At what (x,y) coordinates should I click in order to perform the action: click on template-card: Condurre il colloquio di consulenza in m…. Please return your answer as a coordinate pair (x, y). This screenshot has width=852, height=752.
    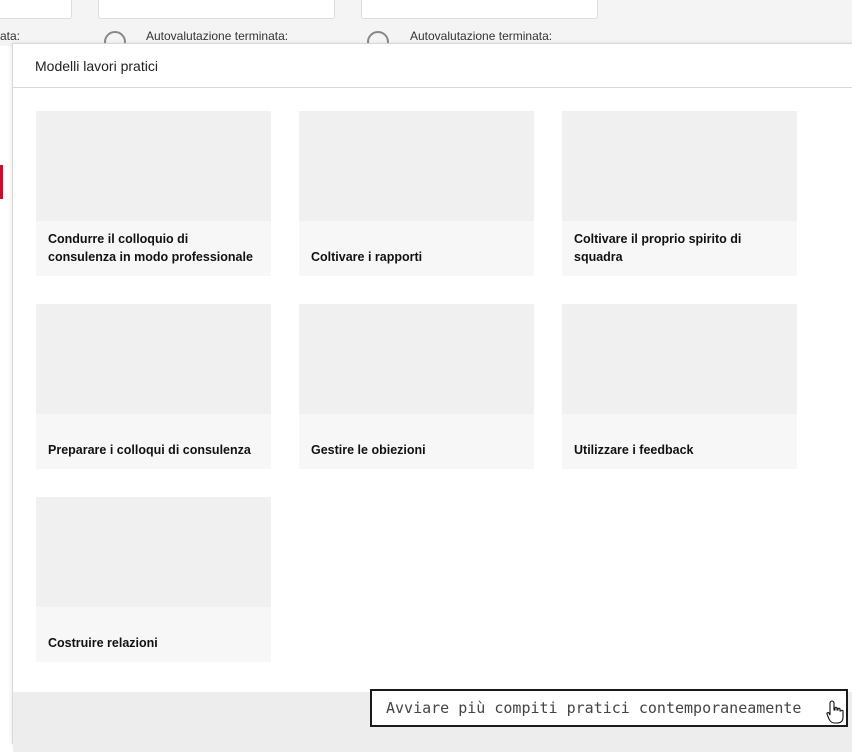
    Looking at the image, I should click on (153, 193).